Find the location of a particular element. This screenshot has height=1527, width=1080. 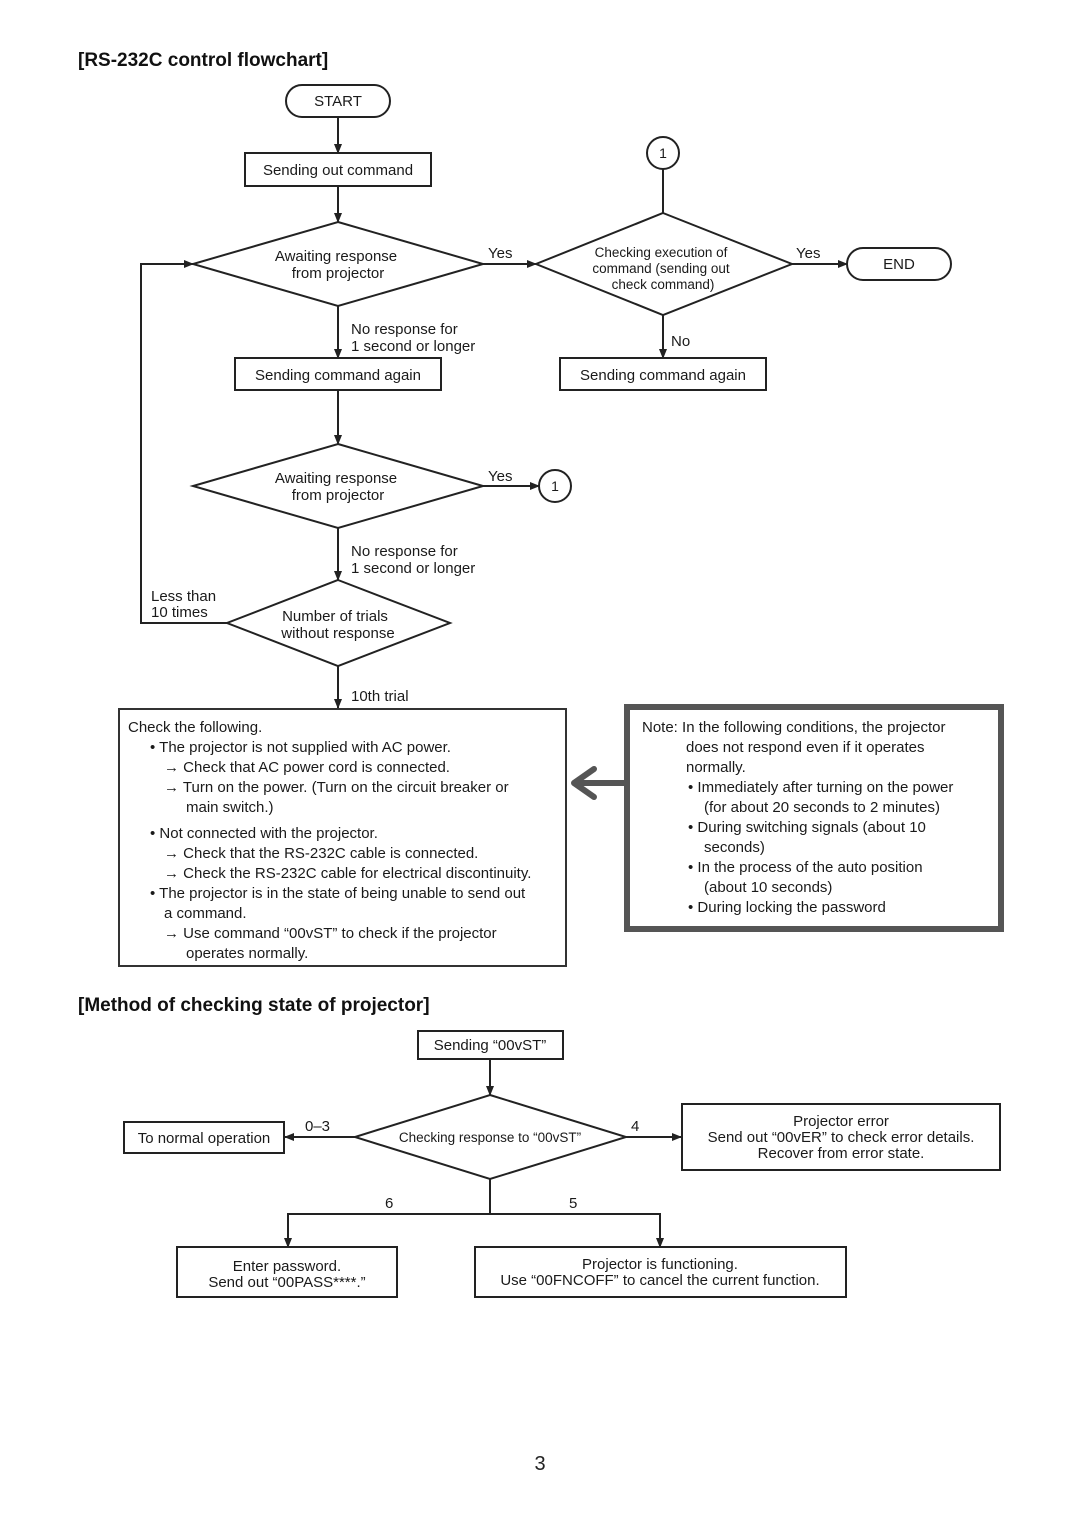

note-line: (for about 20 seconds to 2 minutes) is located at coordinates (820, 808).